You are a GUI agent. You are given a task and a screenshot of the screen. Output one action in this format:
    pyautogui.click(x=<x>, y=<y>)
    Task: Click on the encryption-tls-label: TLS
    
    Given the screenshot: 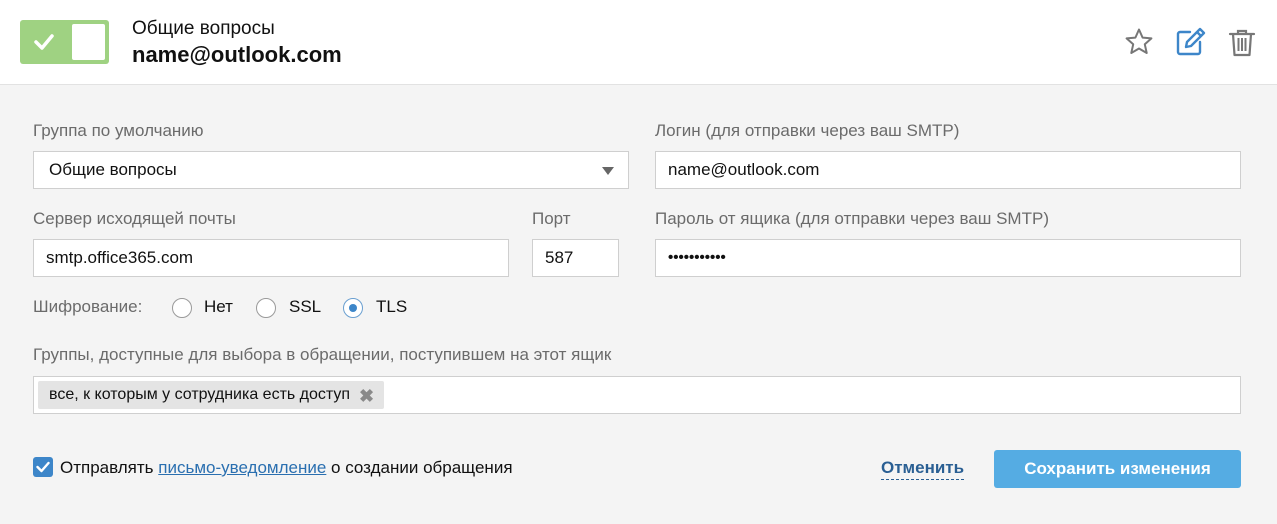 What is the action you would take?
    pyautogui.click(x=392, y=306)
    